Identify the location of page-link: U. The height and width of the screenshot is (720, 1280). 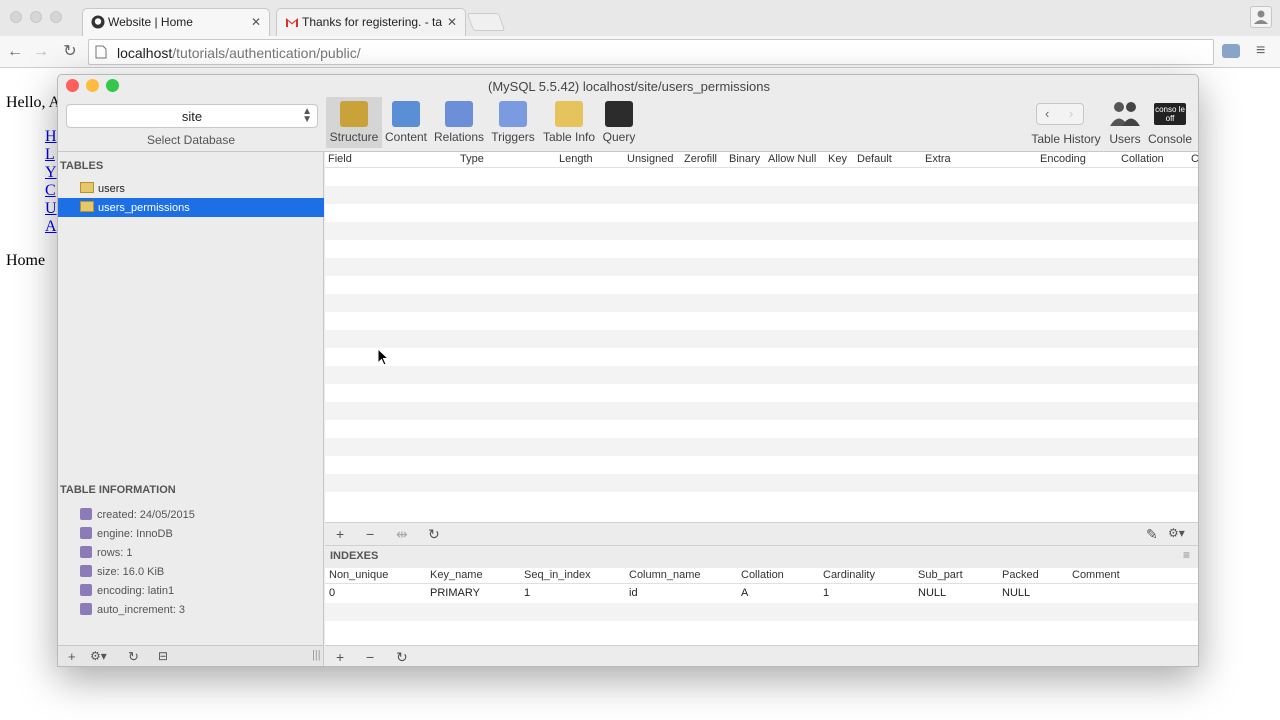
(51, 209).